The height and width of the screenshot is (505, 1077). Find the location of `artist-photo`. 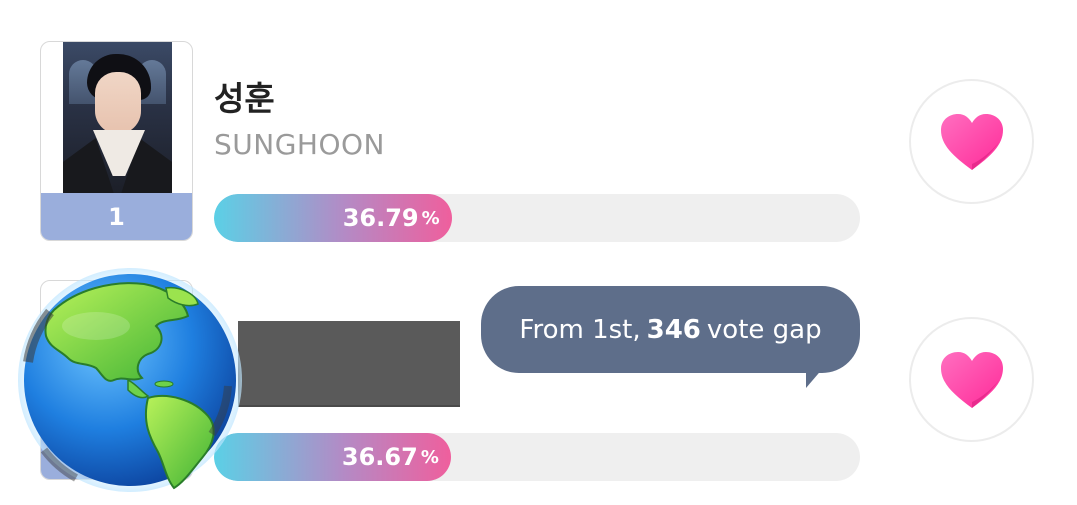

artist-photo is located at coordinates (117, 118).